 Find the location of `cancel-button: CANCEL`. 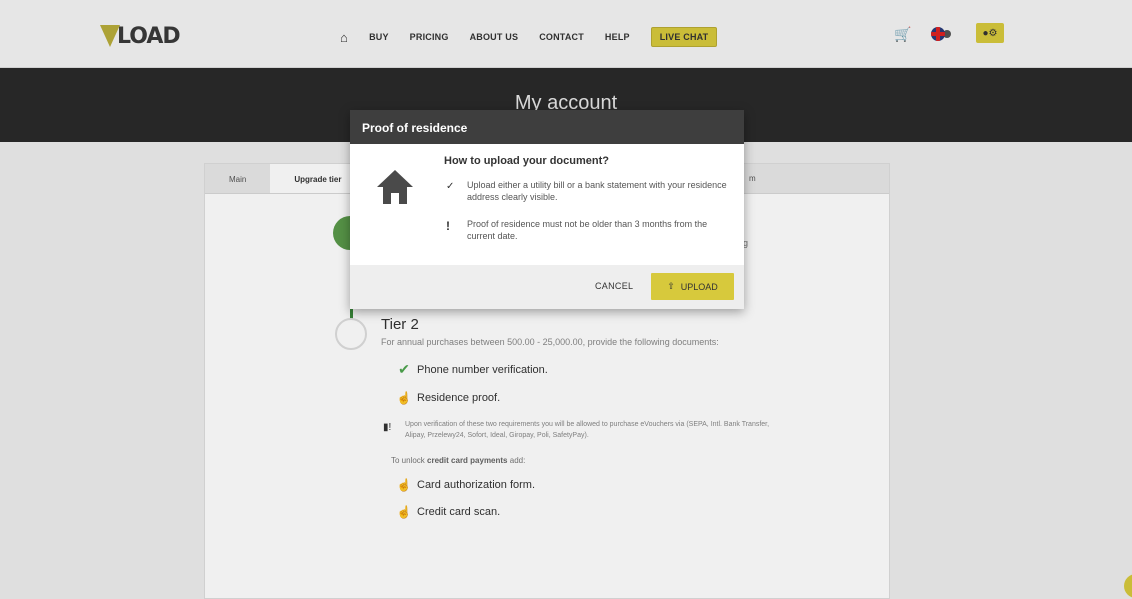

cancel-button: CANCEL is located at coordinates (614, 286).